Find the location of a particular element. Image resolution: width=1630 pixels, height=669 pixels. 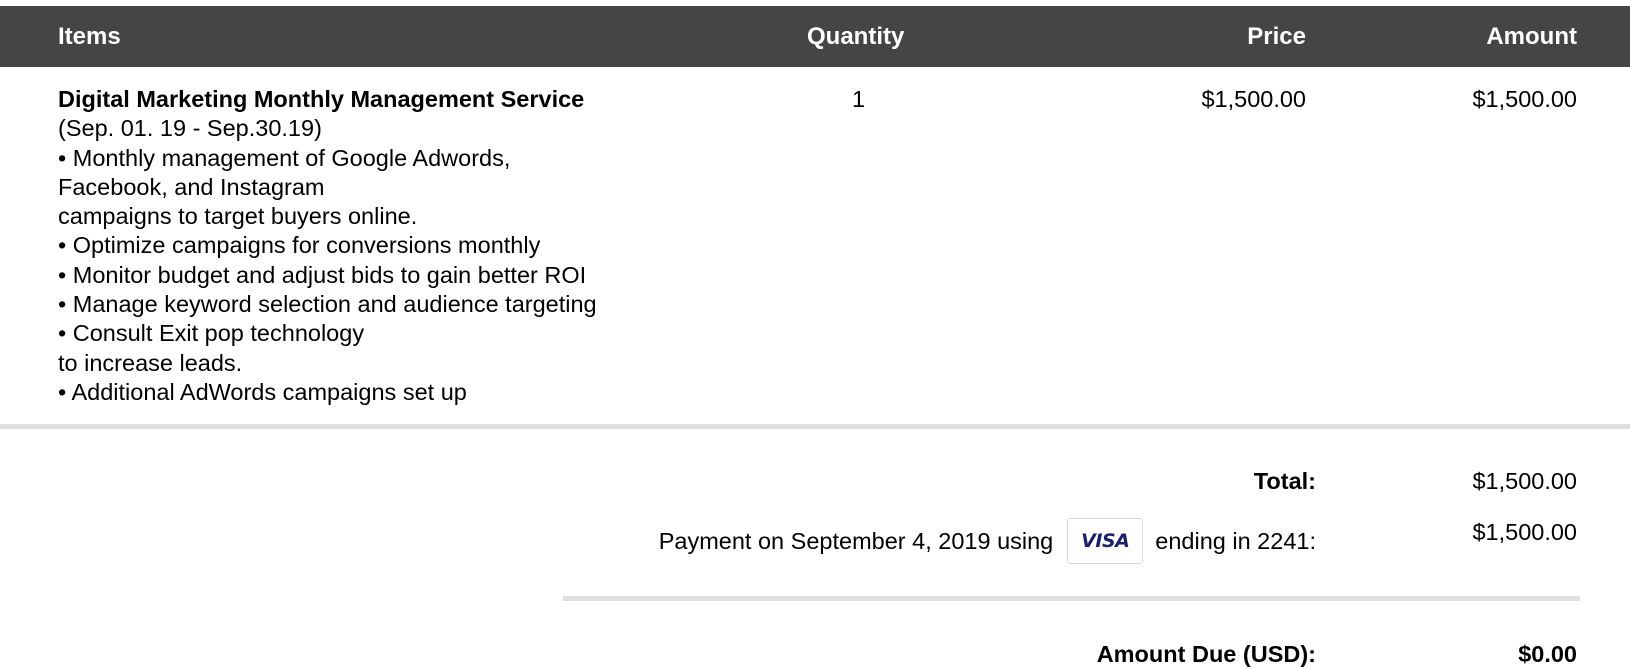

item-quantity: 1 is located at coordinates (859, 99).